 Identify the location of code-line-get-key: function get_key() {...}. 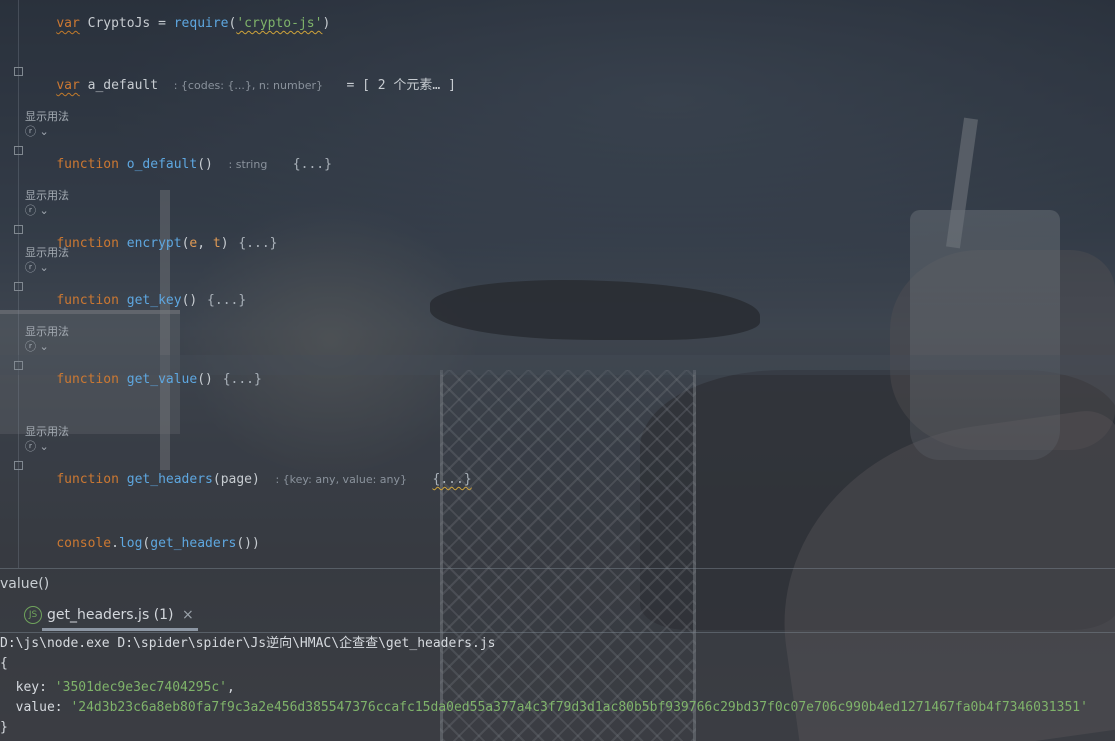
(136, 301).